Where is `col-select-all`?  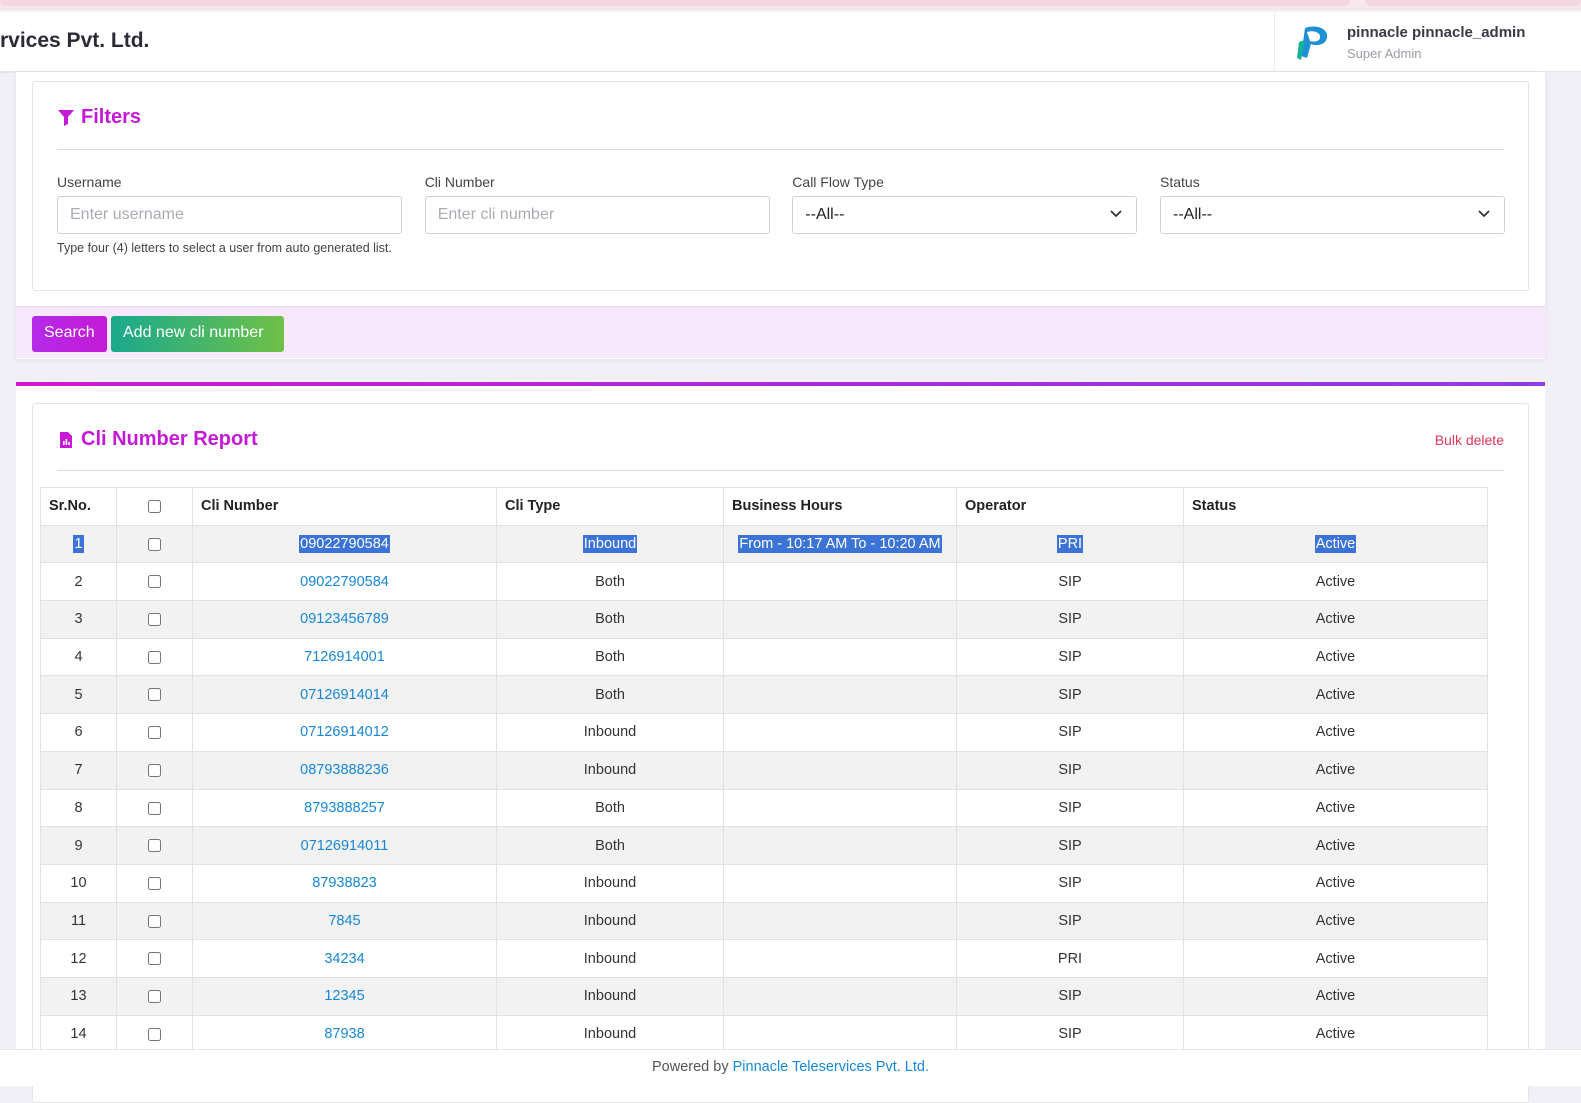 col-select-all is located at coordinates (154, 506).